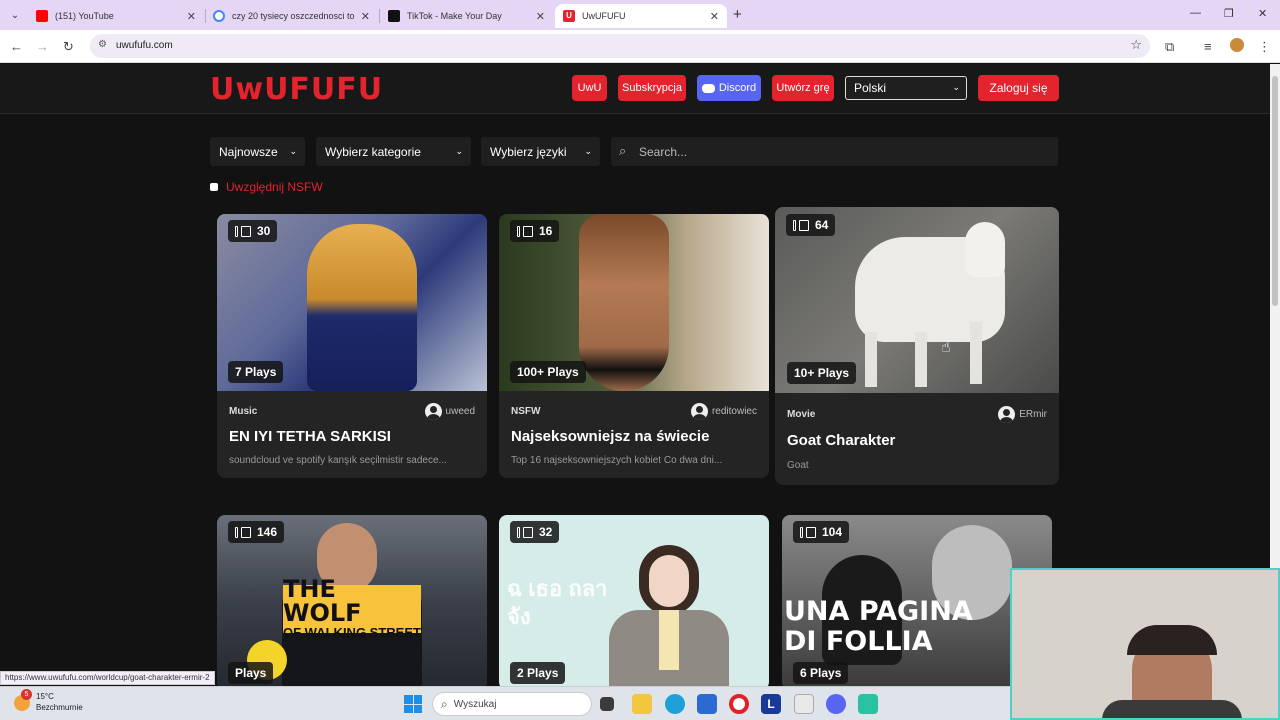 The height and width of the screenshot is (720, 1280). Describe the element at coordinates (557, 602) in the screenshot. I see `thumbnail-title-overlay: ฉ เธอ ถลาจัง` at that location.